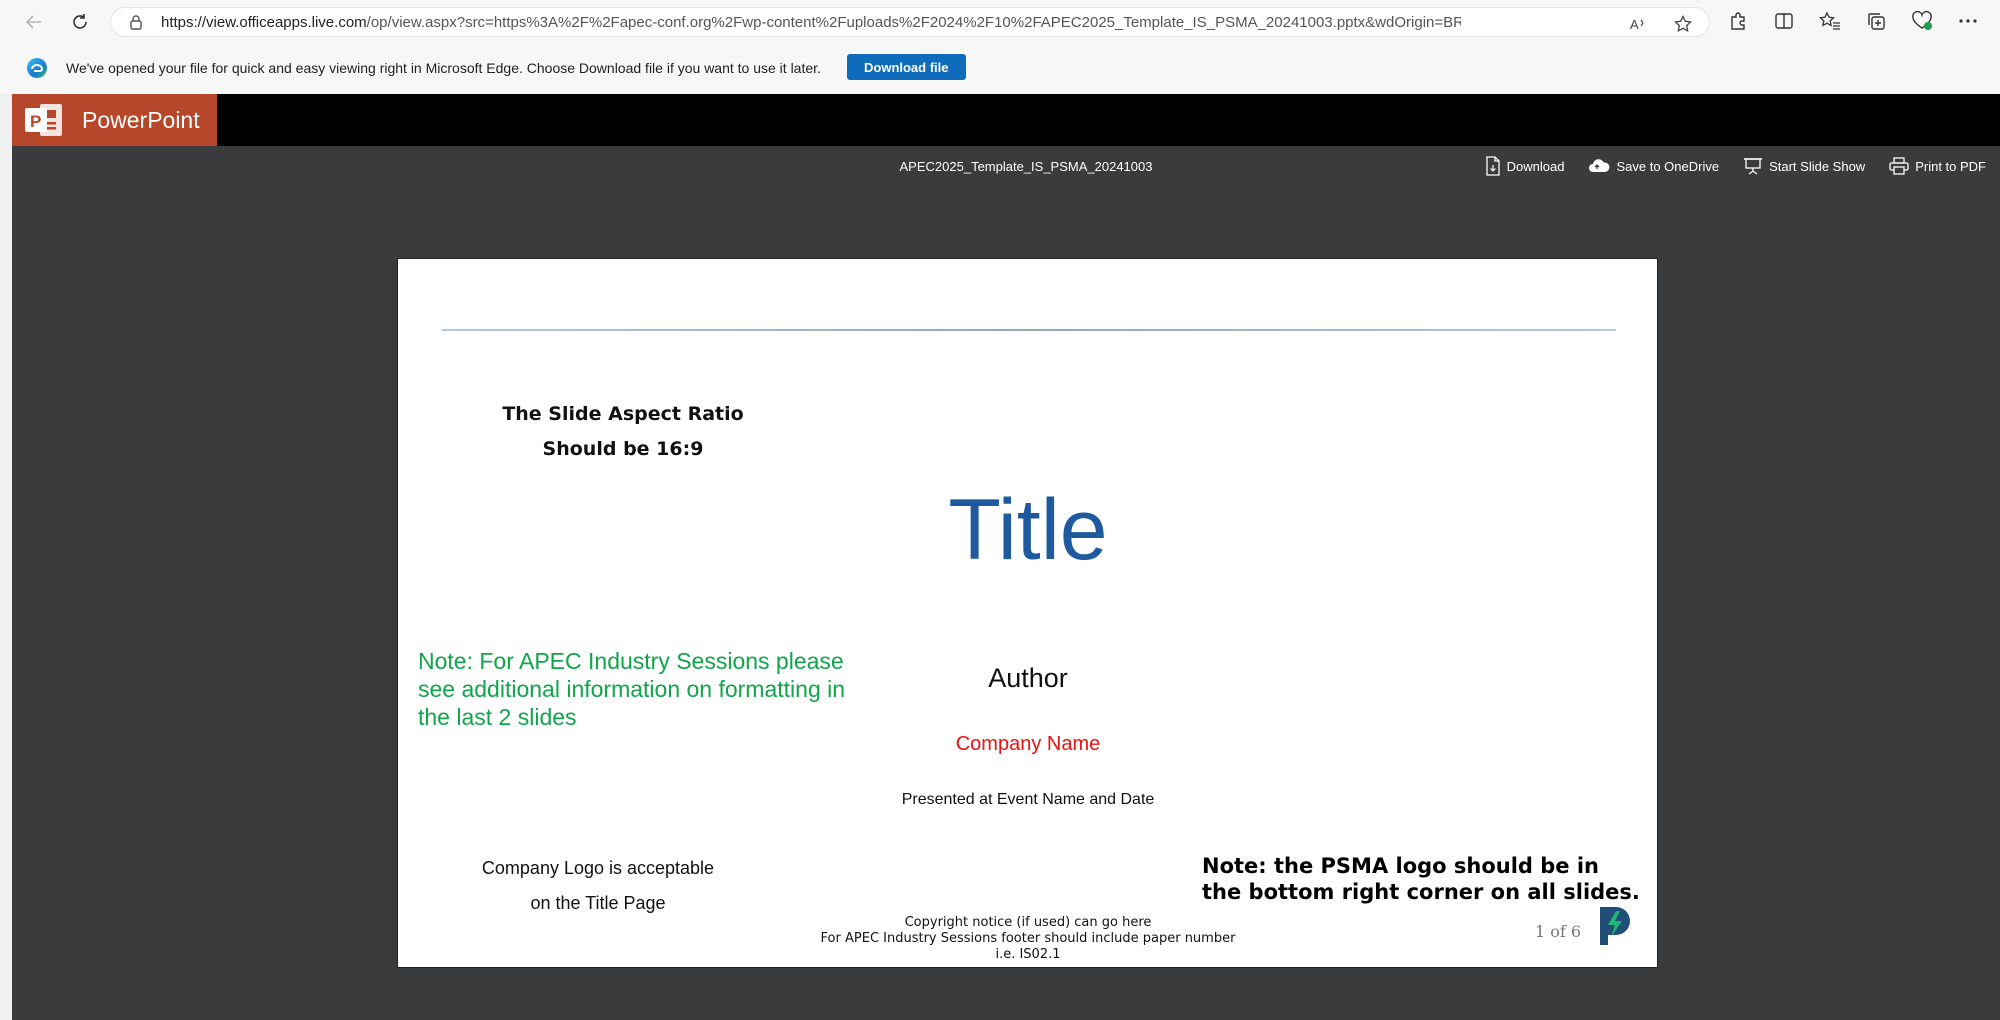 This screenshot has height=1020, width=2000. Describe the element at coordinates (1028, 744) in the screenshot. I see `company-name: Company Name` at that location.